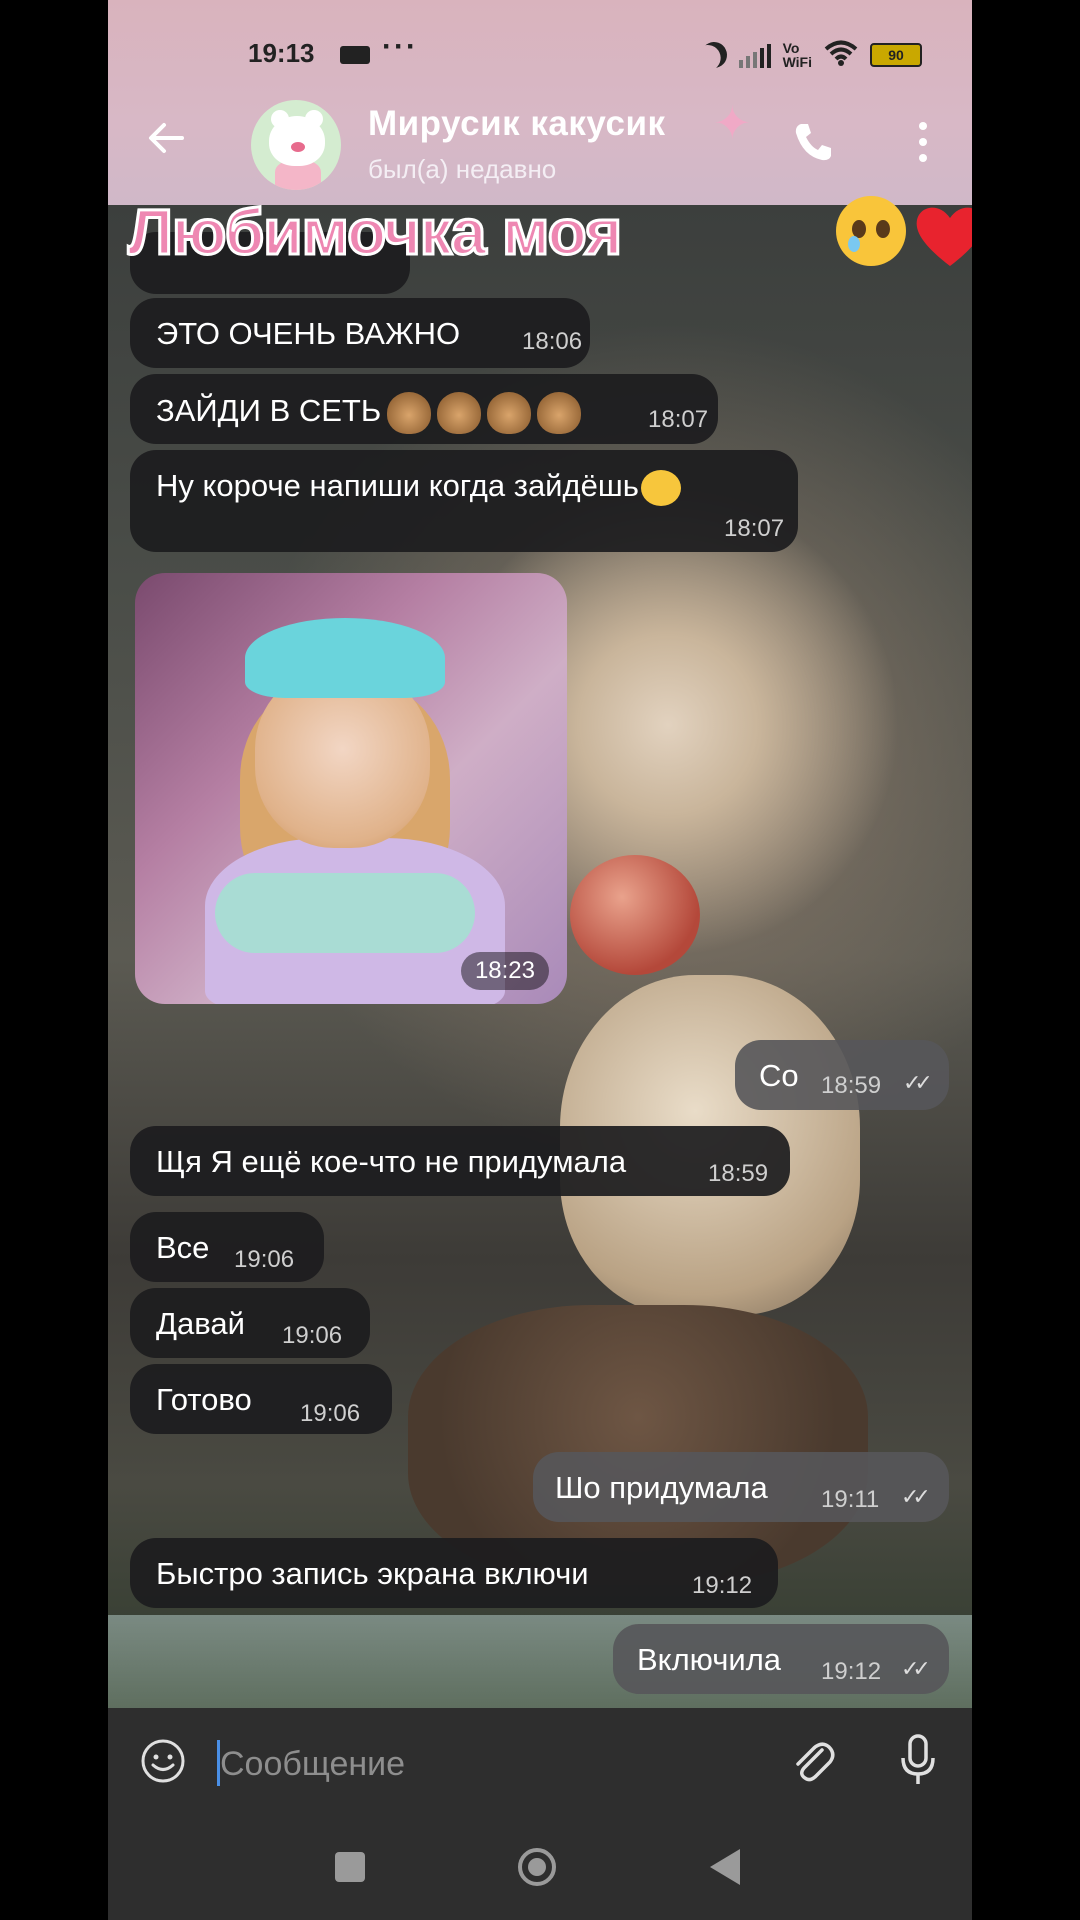  Describe the element at coordinates (779, 1075) in the screenshot. I see `message-text: Со` at that location.